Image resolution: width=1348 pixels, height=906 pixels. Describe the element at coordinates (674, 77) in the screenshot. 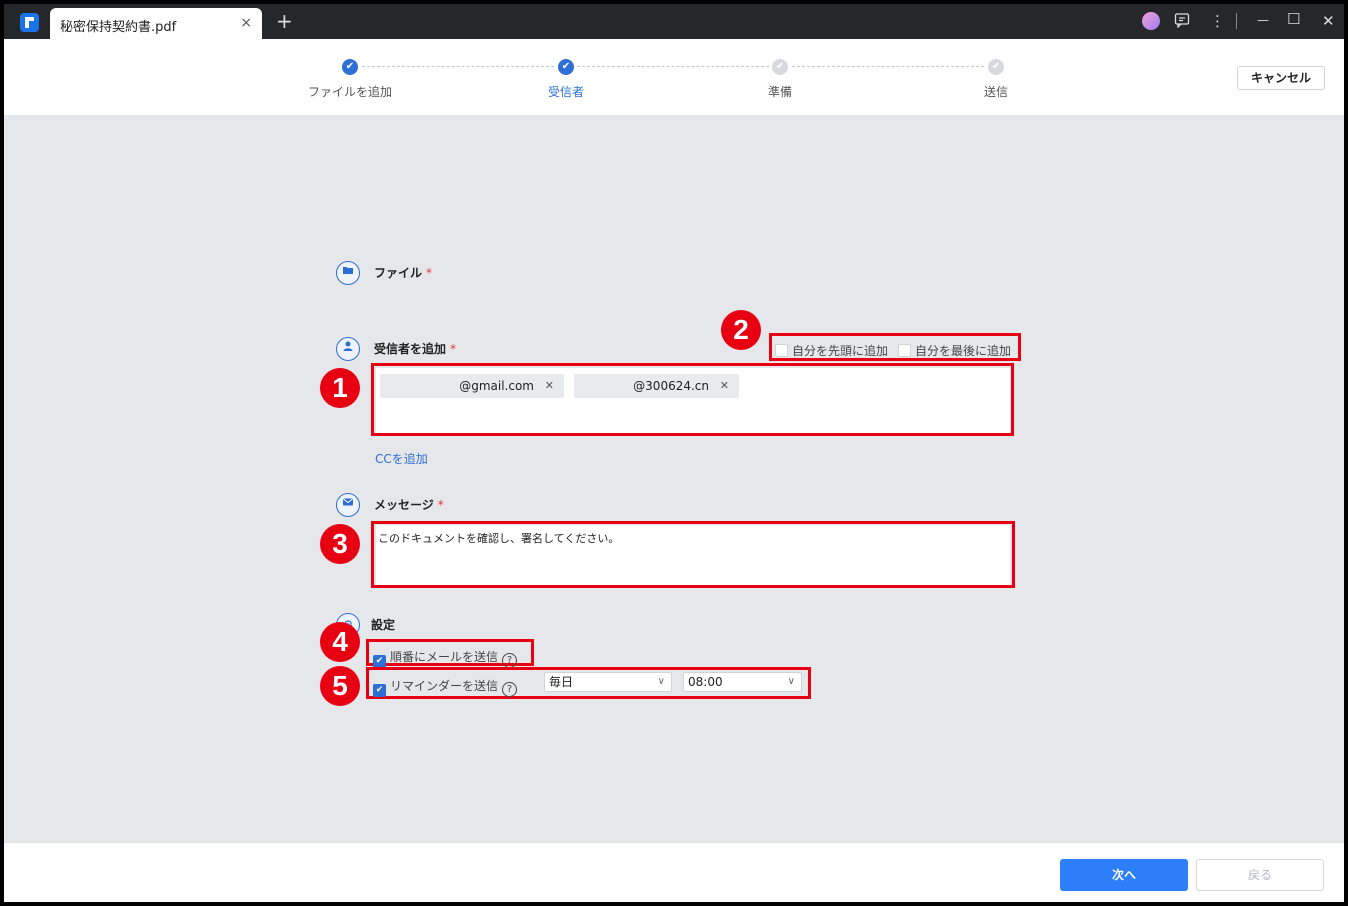

I see `stepper: ✔ ファイルを追加 ✔ 受信者 ✔ 準備 ✔ 送信 キャンセル` at that location.